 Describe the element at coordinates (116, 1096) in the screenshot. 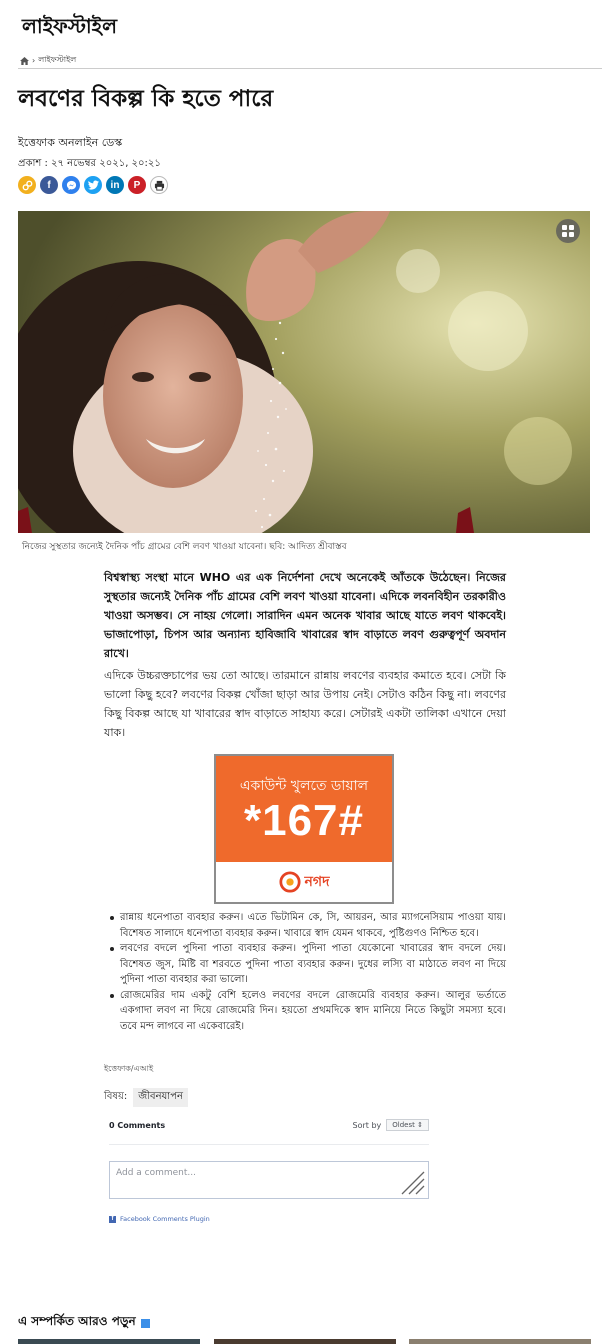

I see `topic-label: বিষয়:` at that location.